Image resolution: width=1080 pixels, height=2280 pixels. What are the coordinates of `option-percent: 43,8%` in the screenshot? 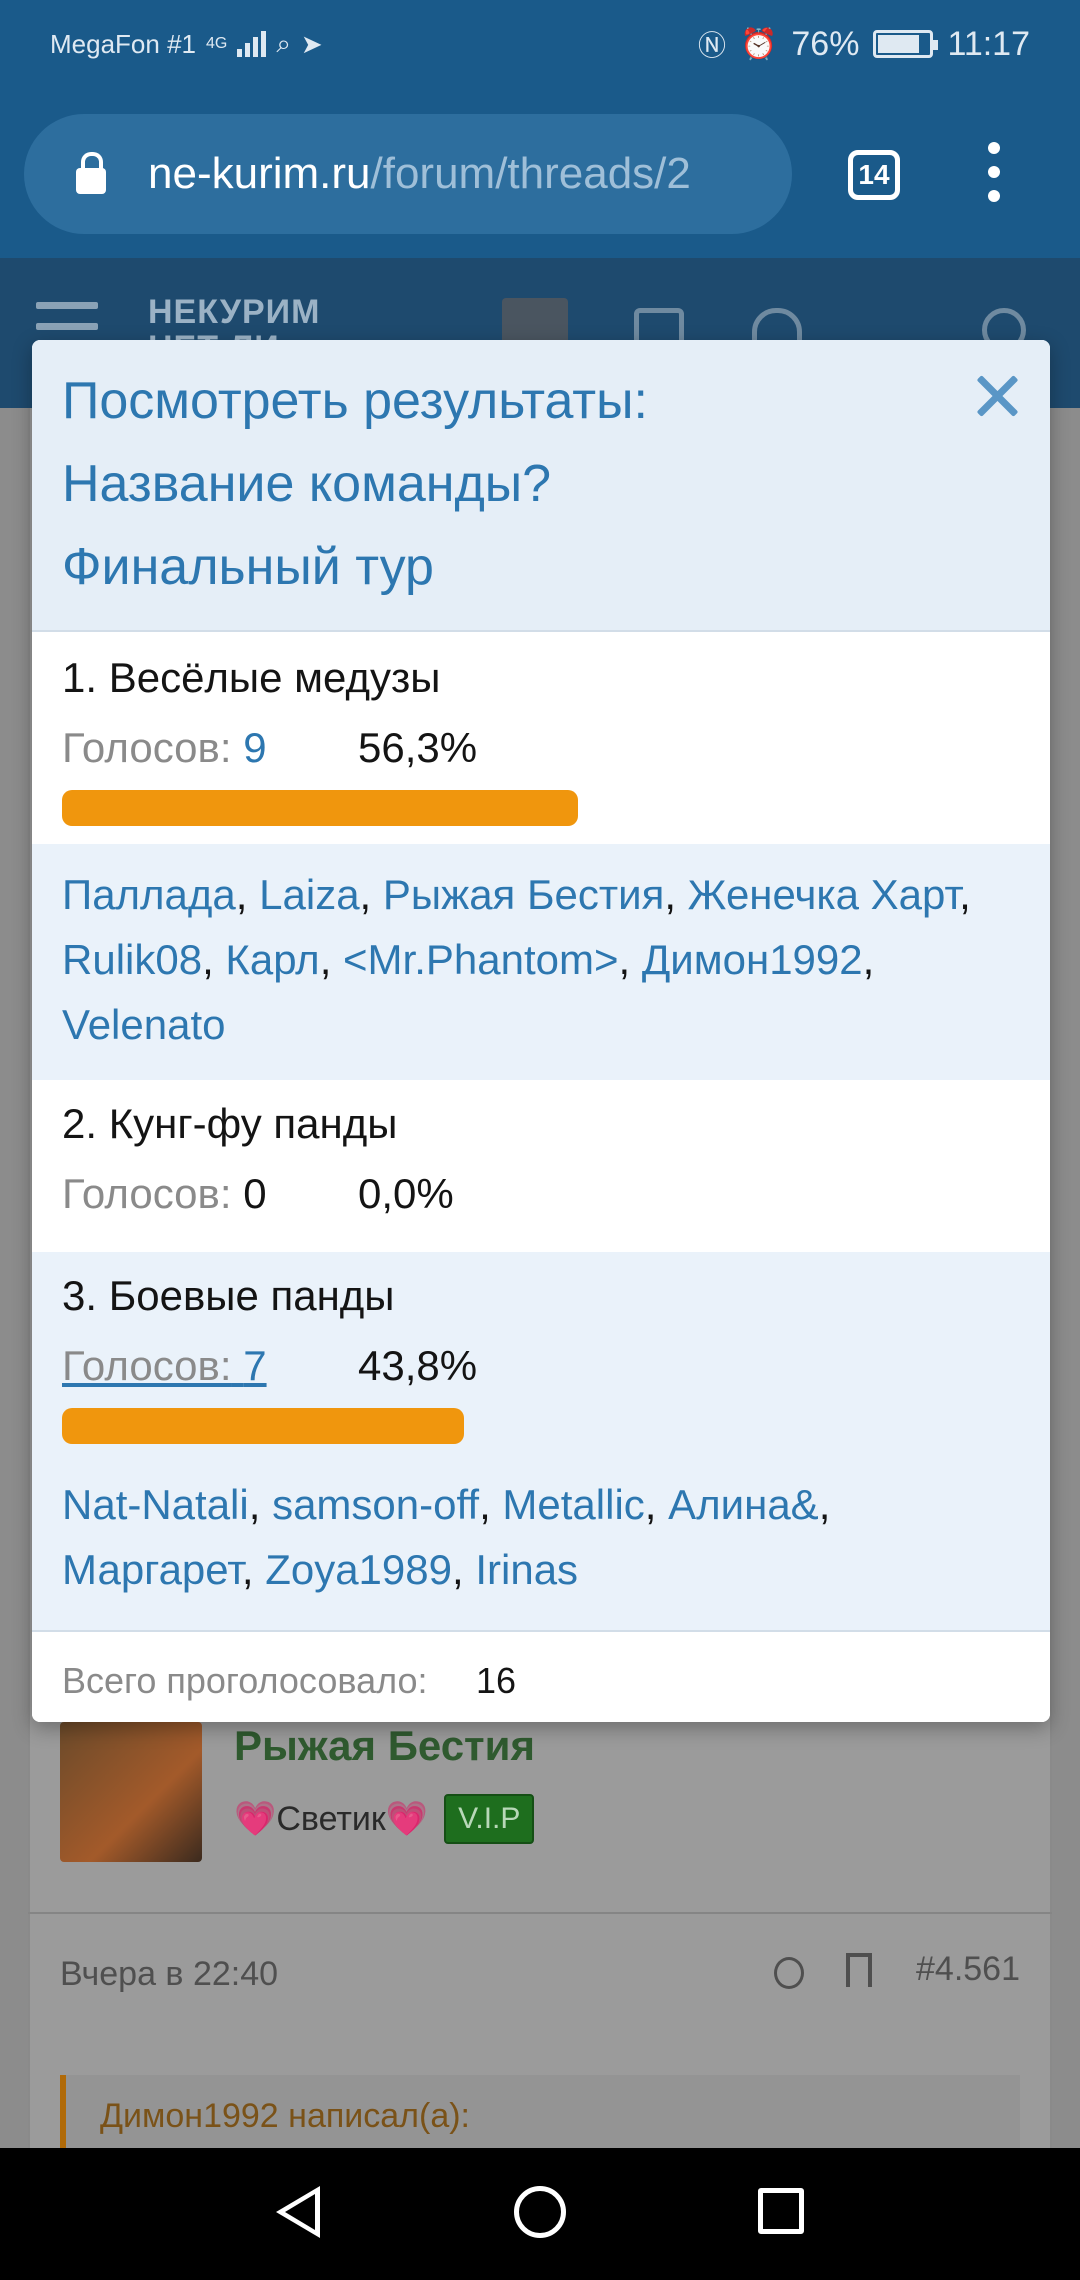 It's located at (418, 1365).